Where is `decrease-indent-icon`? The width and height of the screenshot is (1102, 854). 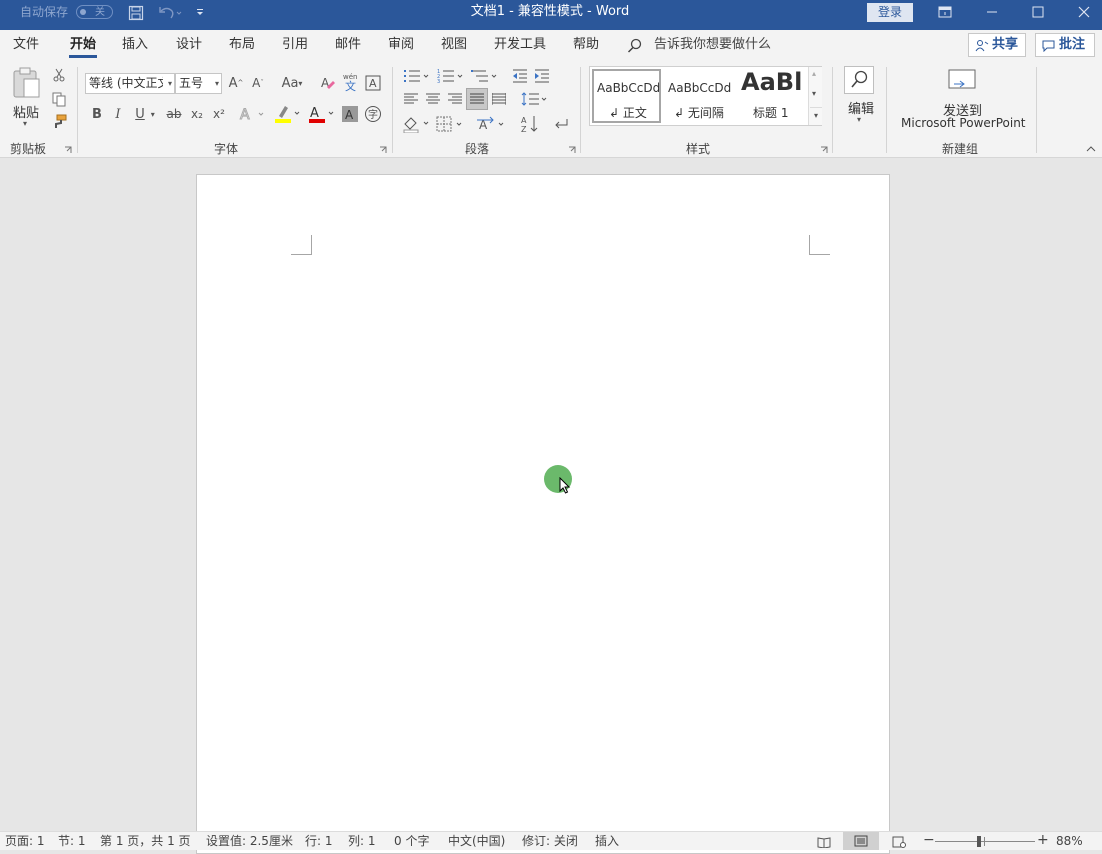 decrease-indent-icon is located at coordinates (520, 76).